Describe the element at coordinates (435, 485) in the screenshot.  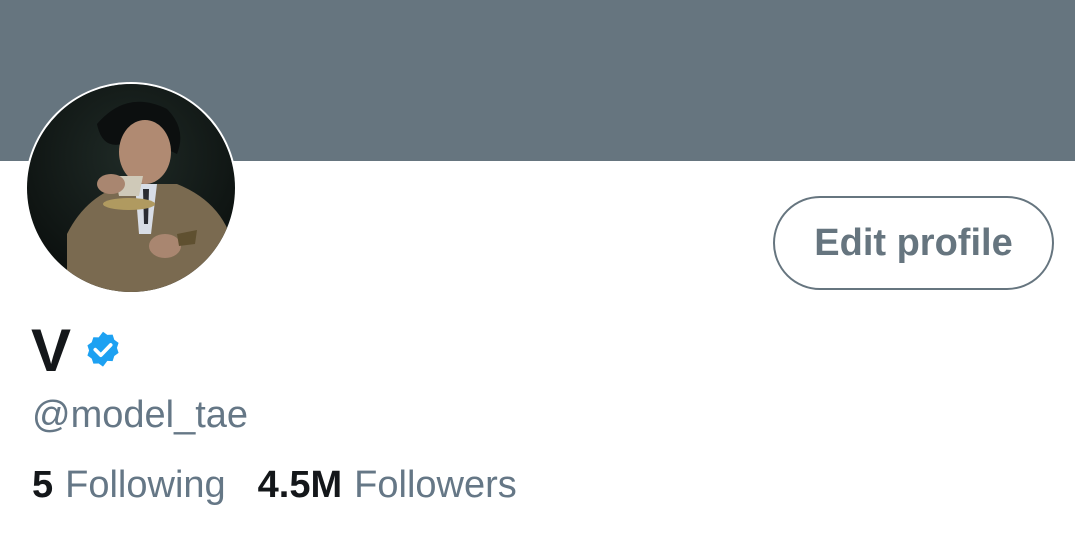
I see `followers-label: Followers` at that location.